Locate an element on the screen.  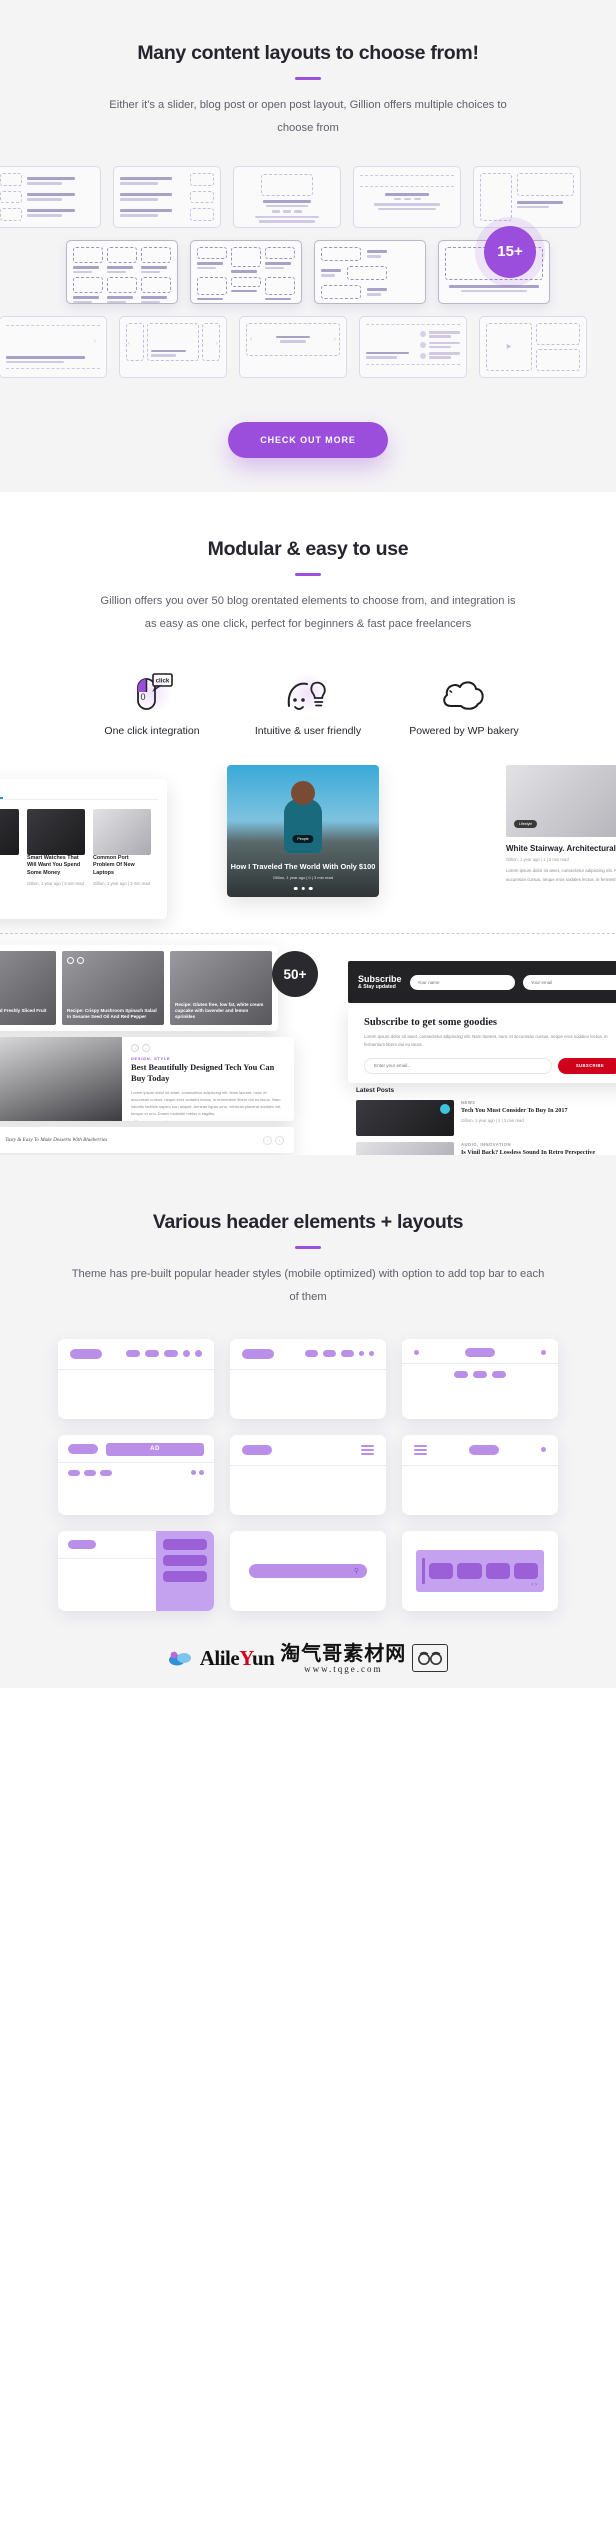
layouts-count-badge: 15+ is located at coordinates (510, 251).